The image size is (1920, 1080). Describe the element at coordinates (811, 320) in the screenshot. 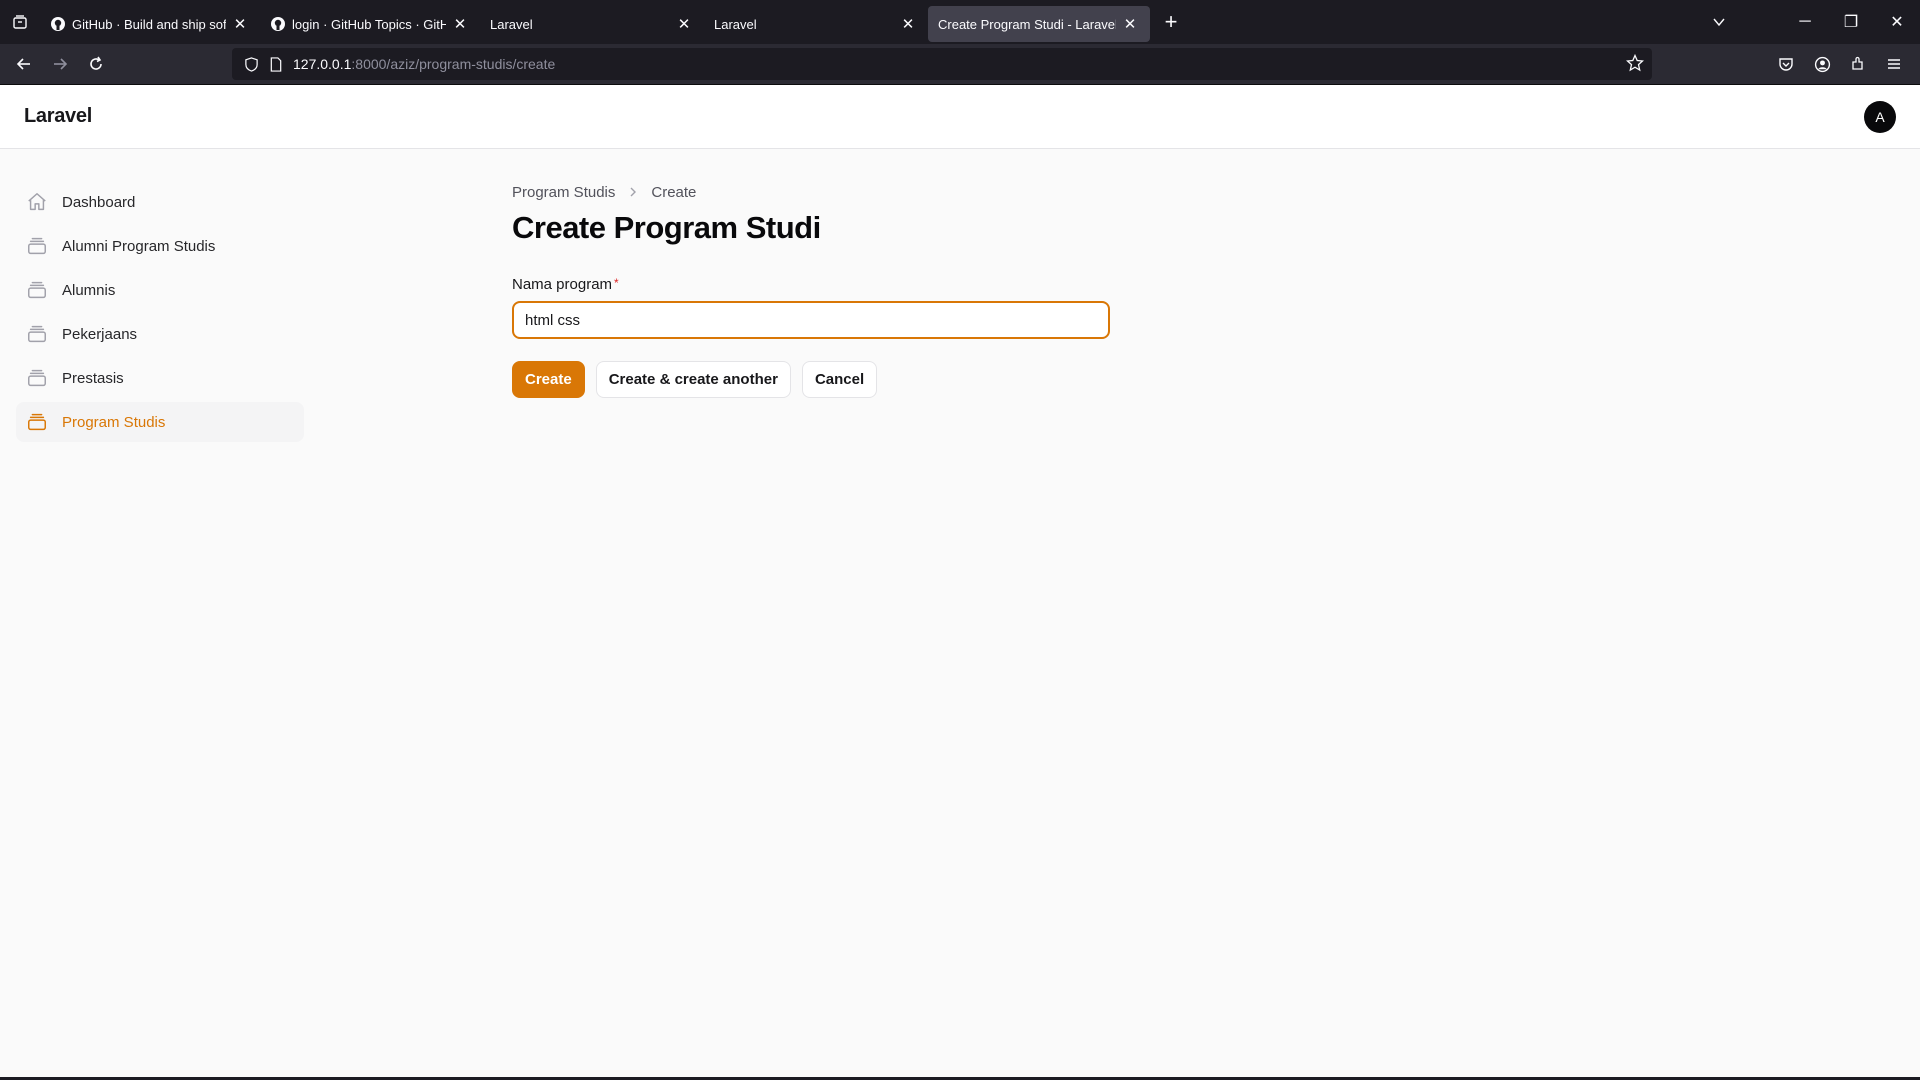

I see `nama-program-input` at that location.